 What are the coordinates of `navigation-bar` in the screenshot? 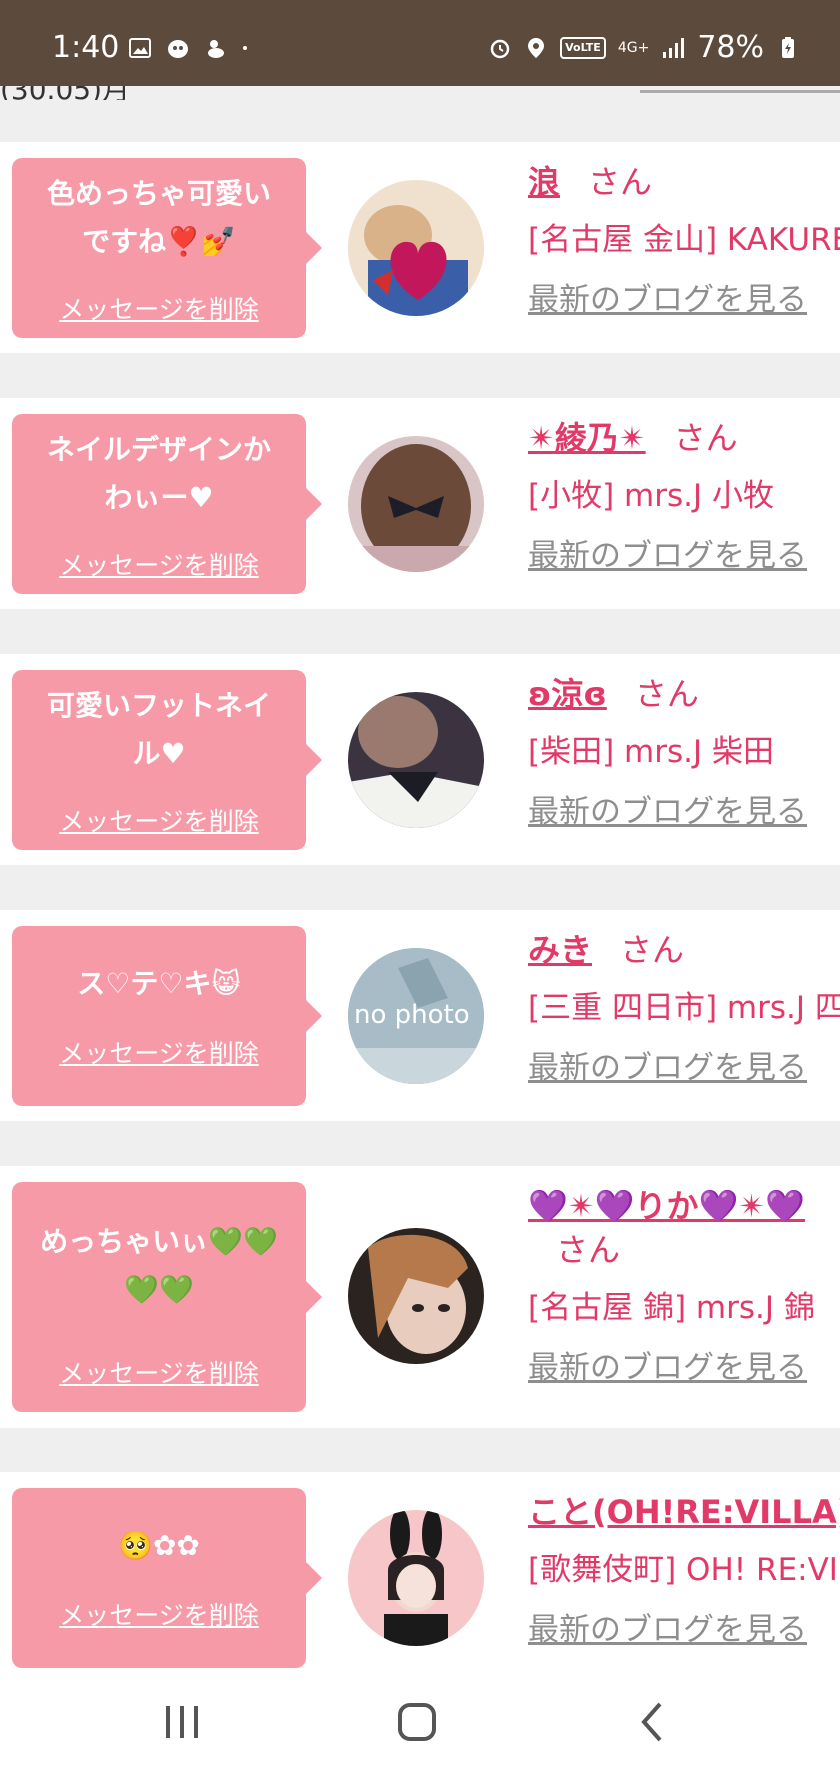 It's located at (420, 1722).